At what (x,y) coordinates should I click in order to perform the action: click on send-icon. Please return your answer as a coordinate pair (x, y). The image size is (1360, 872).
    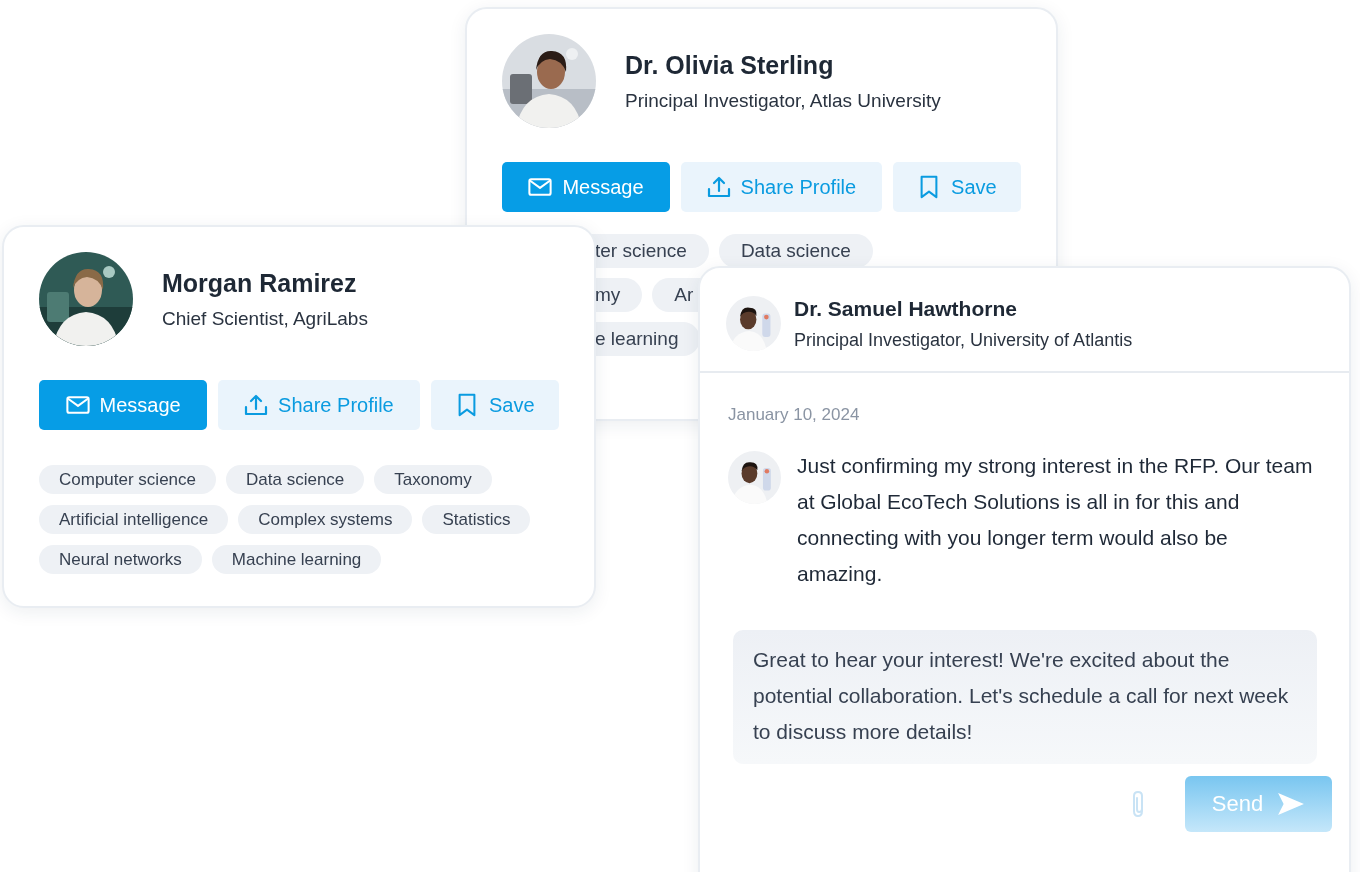
    Looking at the image, I should click on (1291, 804).